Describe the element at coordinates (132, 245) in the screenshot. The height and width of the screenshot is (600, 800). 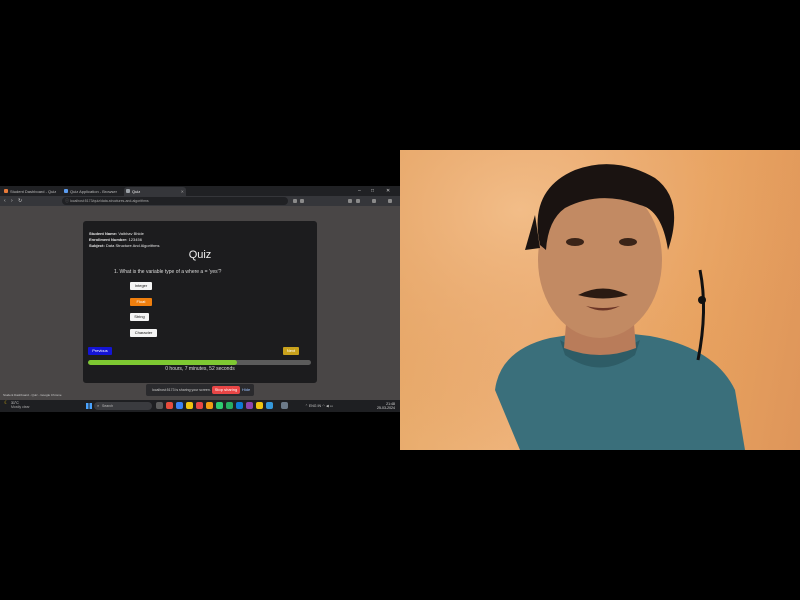
I see `subject-value: Data Structure And Algorithms` at that location.